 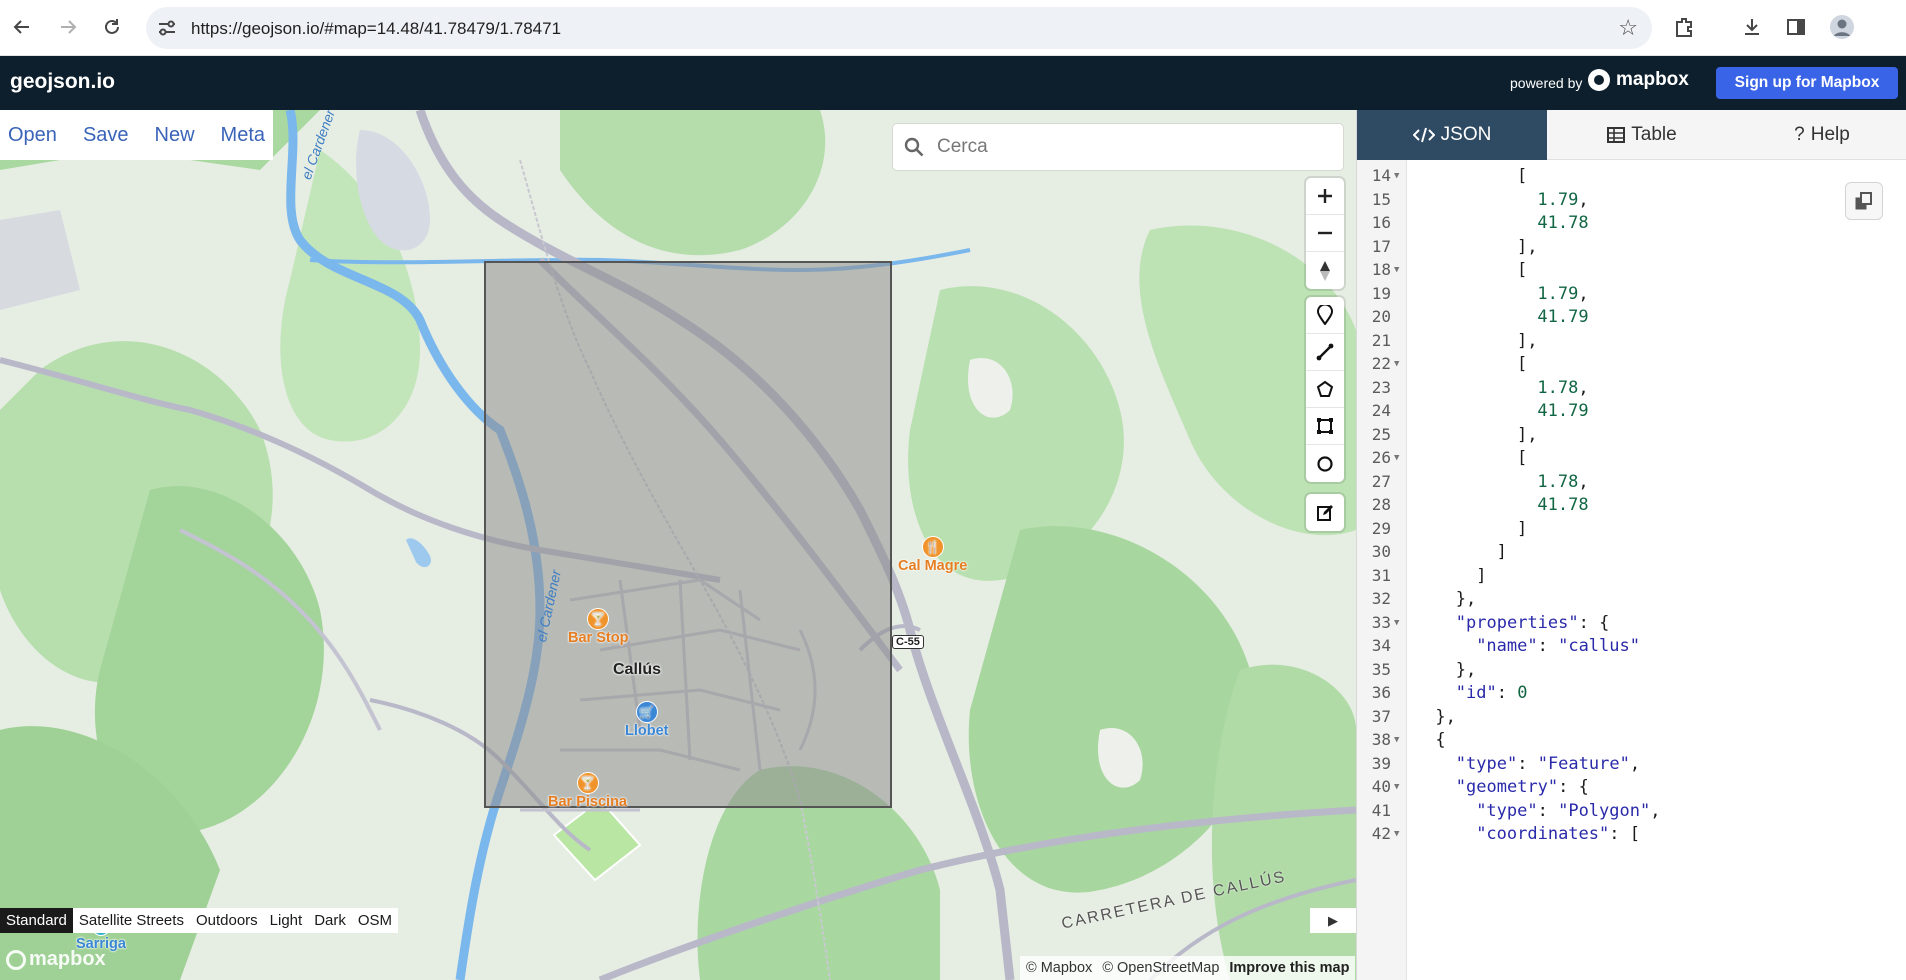 I want to click on json-punctuation: ], so click(x=1481, y=575).